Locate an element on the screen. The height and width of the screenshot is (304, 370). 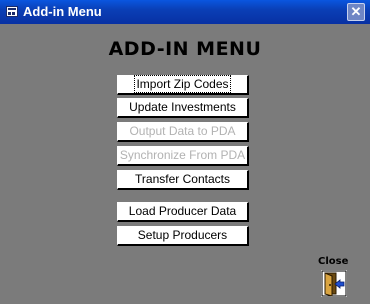
close-button is located at coordinates (334, 283).